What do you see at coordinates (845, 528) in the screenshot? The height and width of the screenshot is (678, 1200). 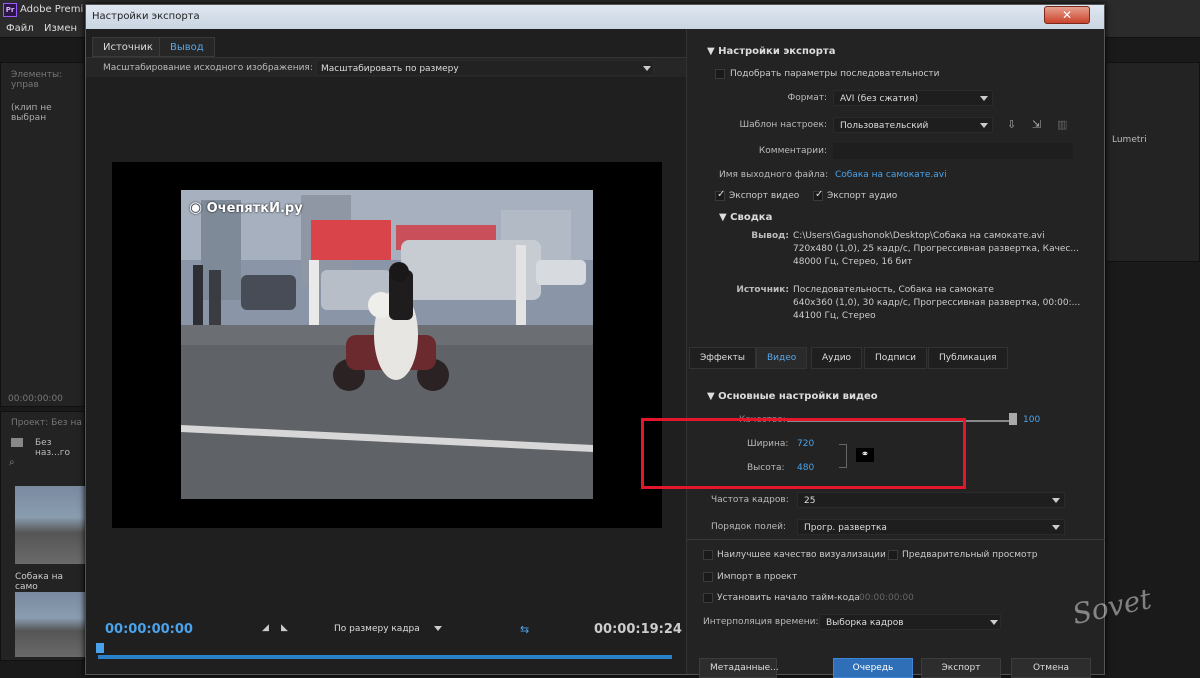 I see `field-order-value: Прогр. развертка` at bounding box center [845, 528].